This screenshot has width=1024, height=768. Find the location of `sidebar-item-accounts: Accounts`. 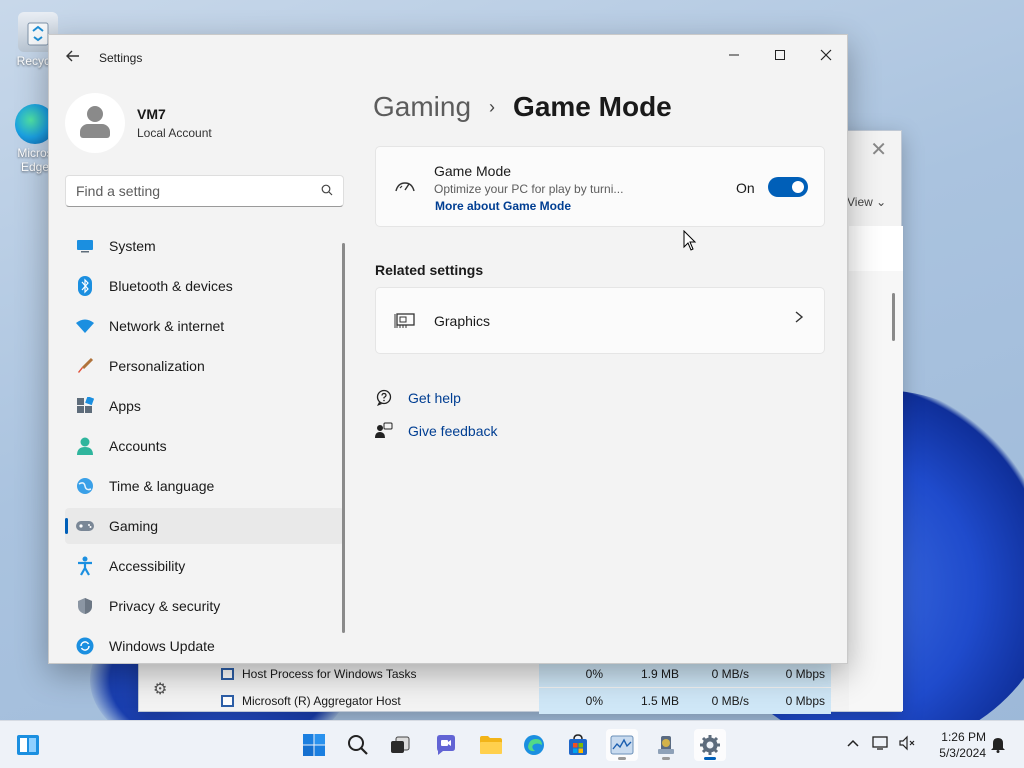

sidebar-item-accounts: Accounts is located at coordinates (204, 446).